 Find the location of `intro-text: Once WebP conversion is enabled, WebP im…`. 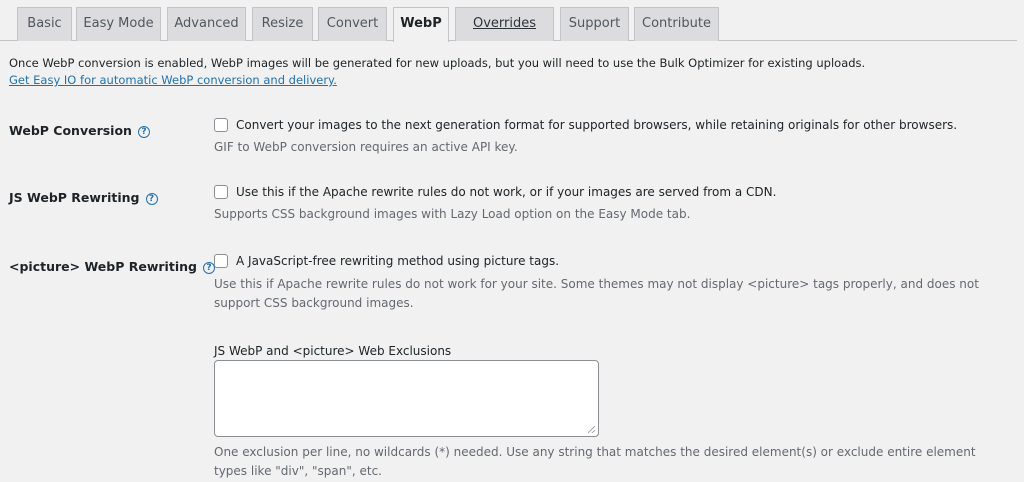

intro-text: Once WebP conversion is enabled, WebP im… is located at coordinates (509, 72).